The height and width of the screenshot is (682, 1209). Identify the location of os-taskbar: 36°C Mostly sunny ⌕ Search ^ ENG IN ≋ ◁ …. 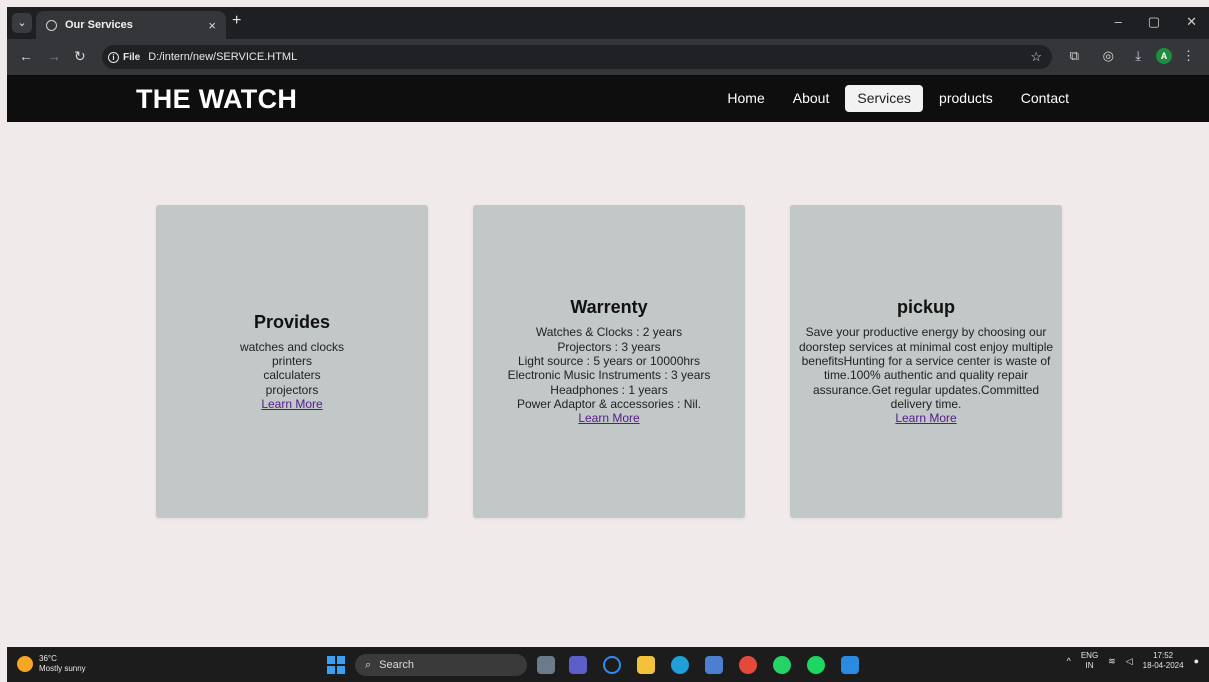
(608, 664).